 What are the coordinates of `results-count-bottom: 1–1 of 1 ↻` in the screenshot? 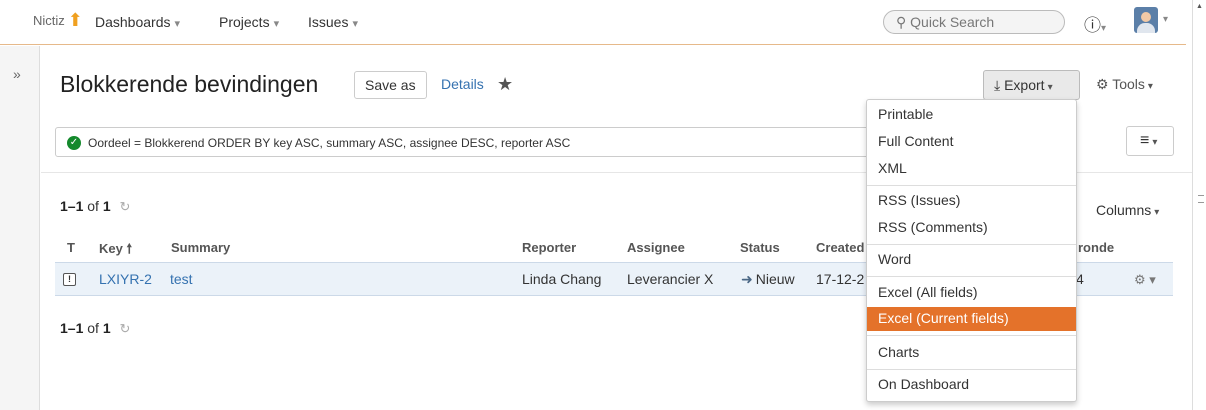 It's located at (95, 328).